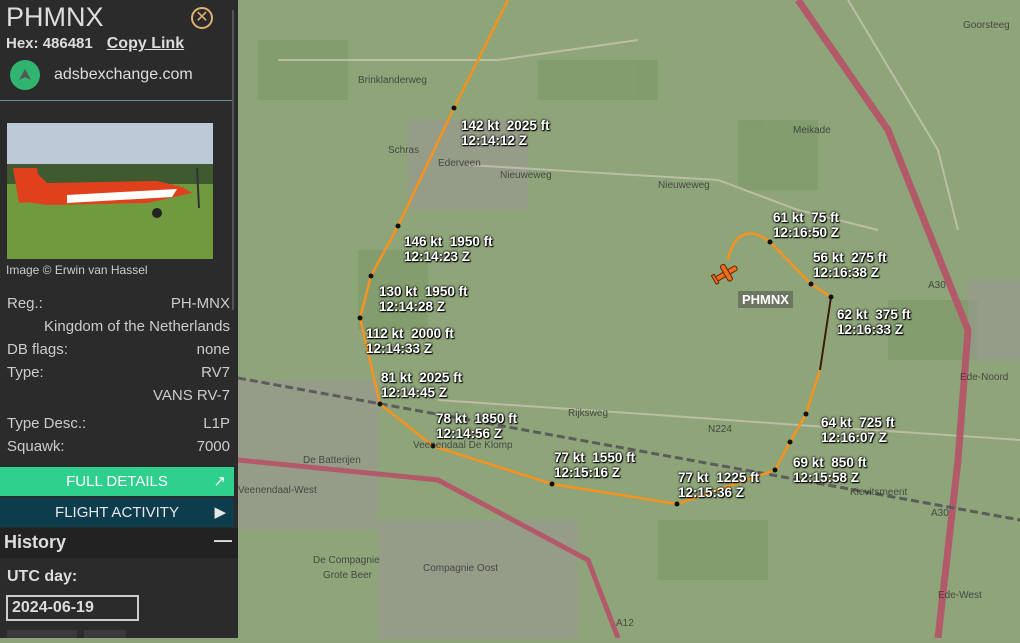 Image resolution: width=1020 pixels, height=643 pixels. I want to click on place-label: Ede-West, so click(960, 595).